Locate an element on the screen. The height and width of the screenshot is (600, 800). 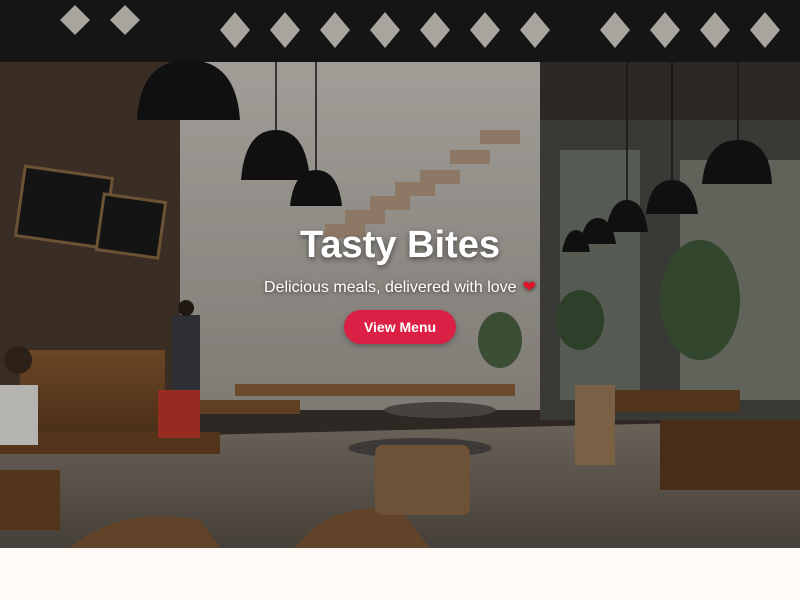
hero-title: Tasty Bites is located at coordinates (400, 245).